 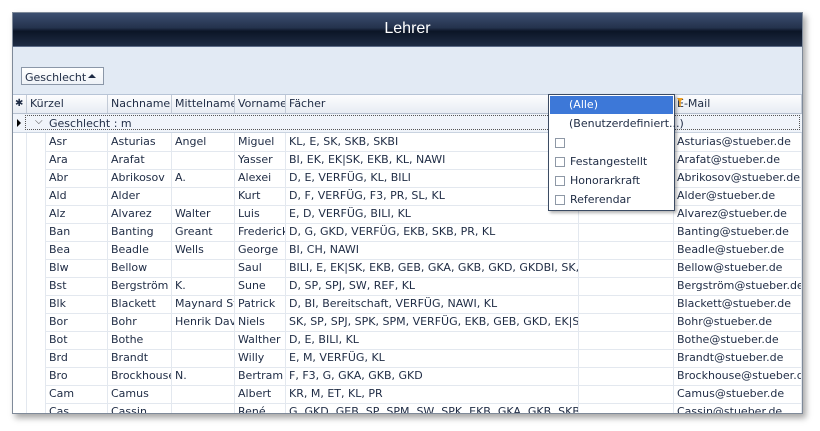 I want to click on cell-vorname: Yasser, so click(x=260, y=160).